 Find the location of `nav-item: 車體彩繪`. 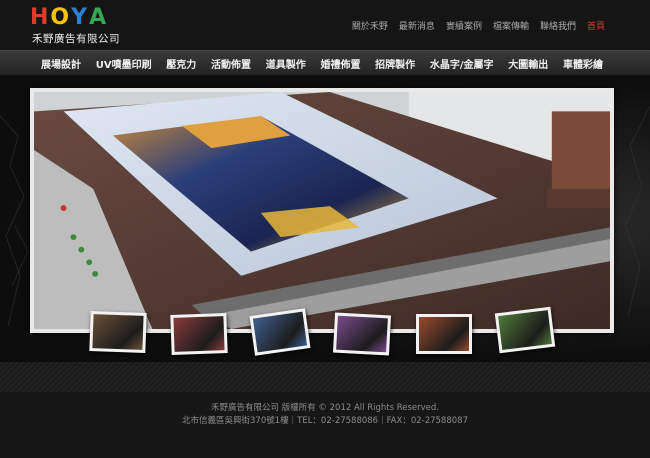

nav-item: 車體彩繪 is located at coordinates (583, 63).